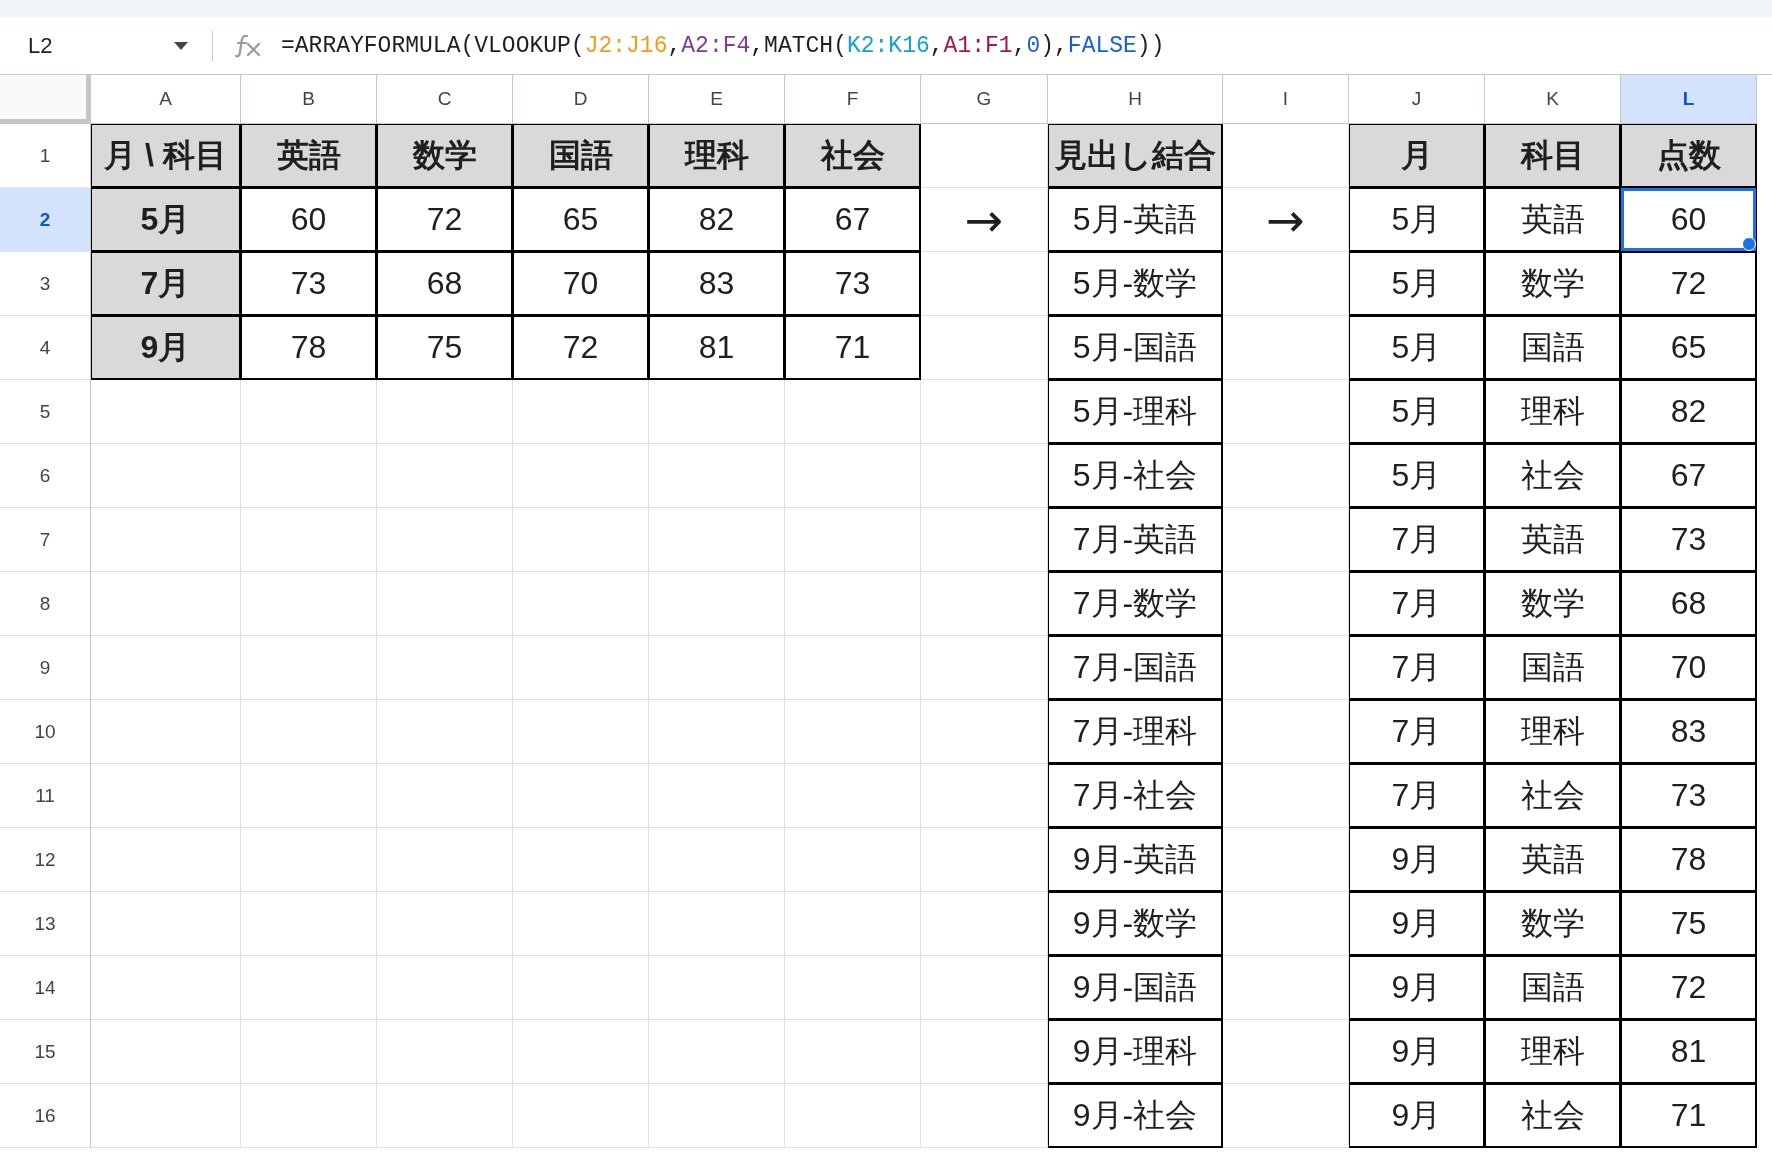 The height and width of the screenshot is (1158, 1772). Describe the element at coordinates (45, 476) in the screenshot. I see `row-header: 6` at that location.